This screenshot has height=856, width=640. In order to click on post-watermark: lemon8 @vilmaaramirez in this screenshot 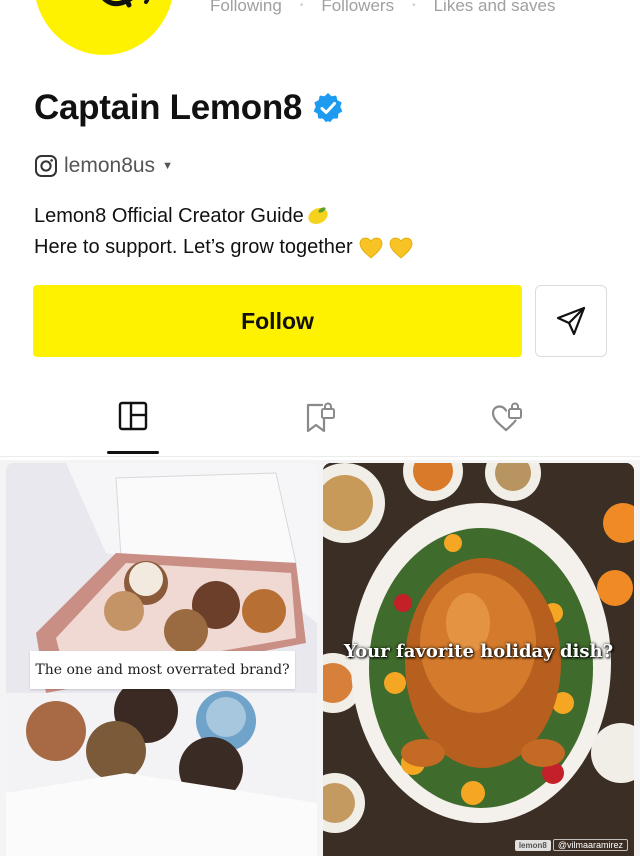, I will do `click(571, 845)`.